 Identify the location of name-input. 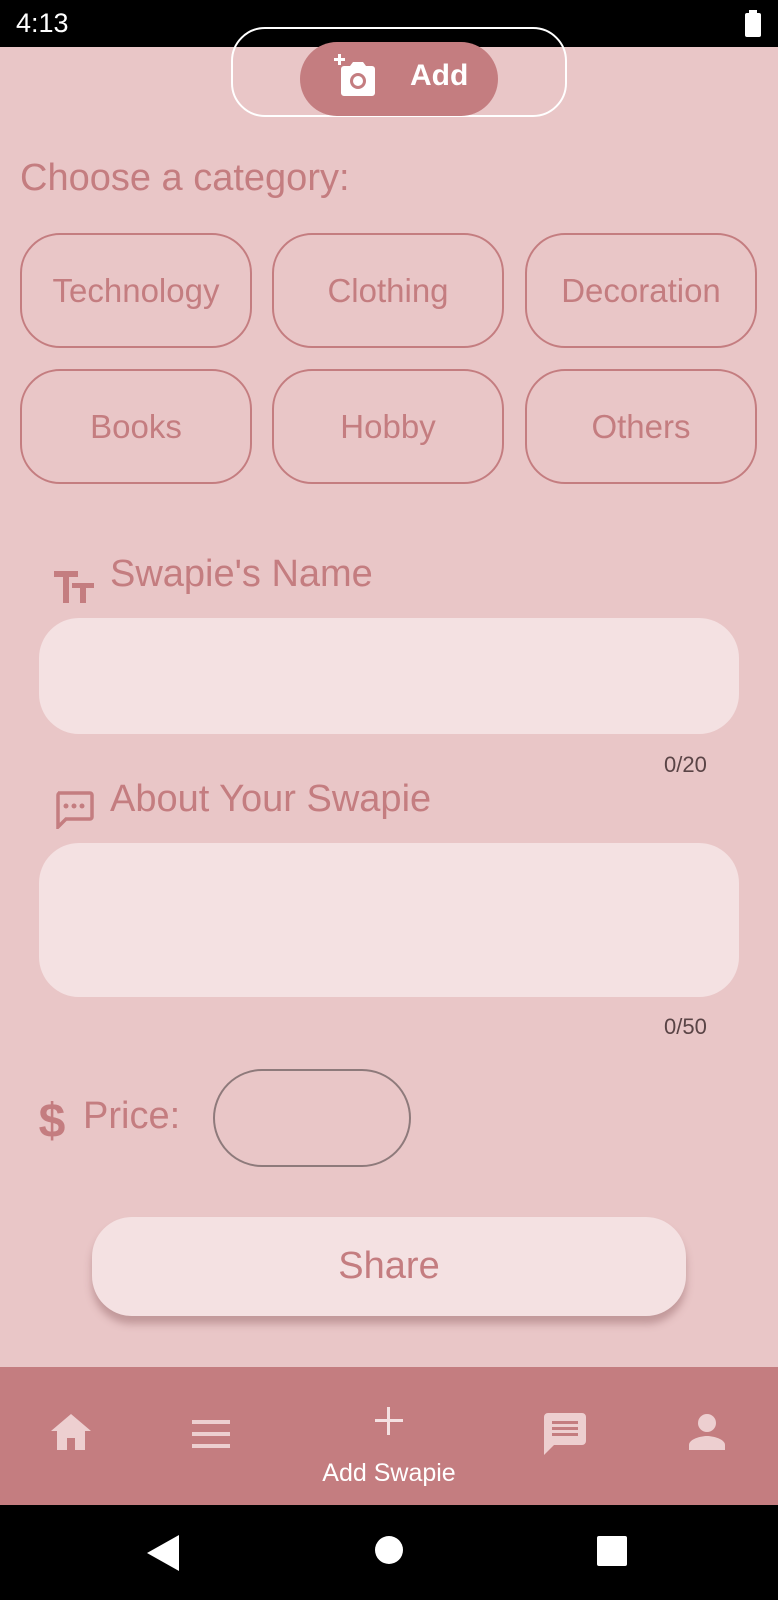
(389, 676).